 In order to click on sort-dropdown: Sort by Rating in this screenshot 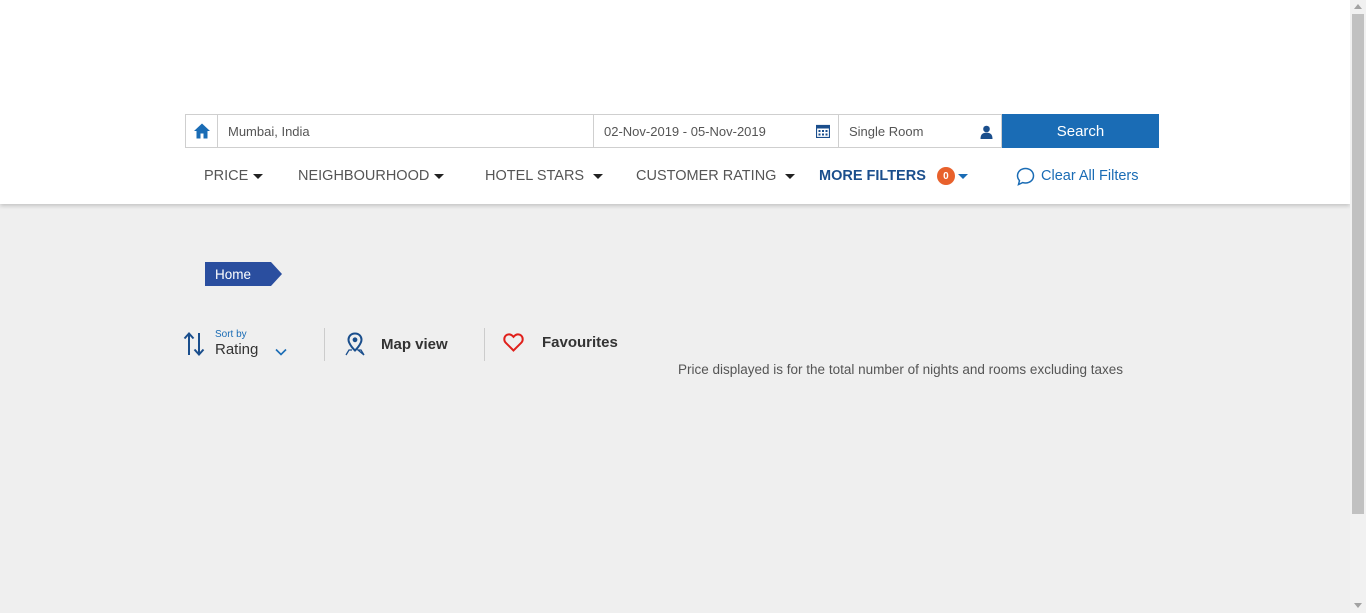, I will do `click(235, 344)`.